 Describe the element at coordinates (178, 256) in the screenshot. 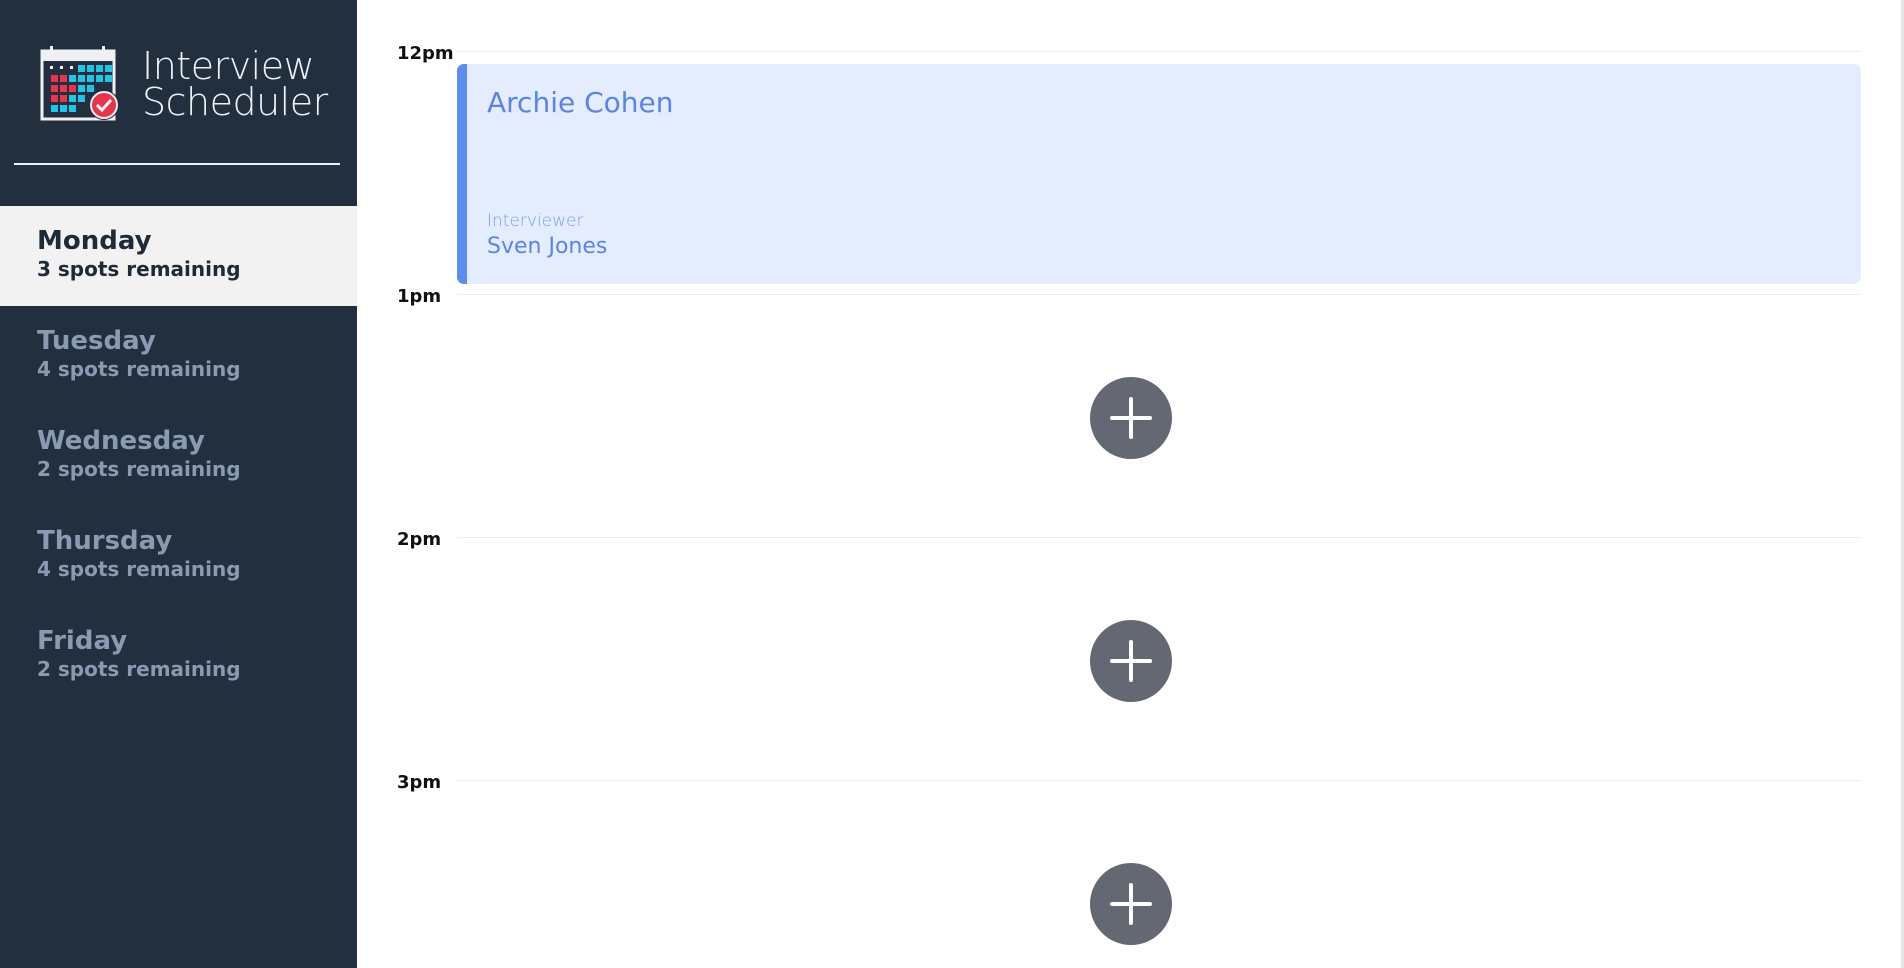

I see `day-item-monday: Monday 3 spots remaining` at that location.